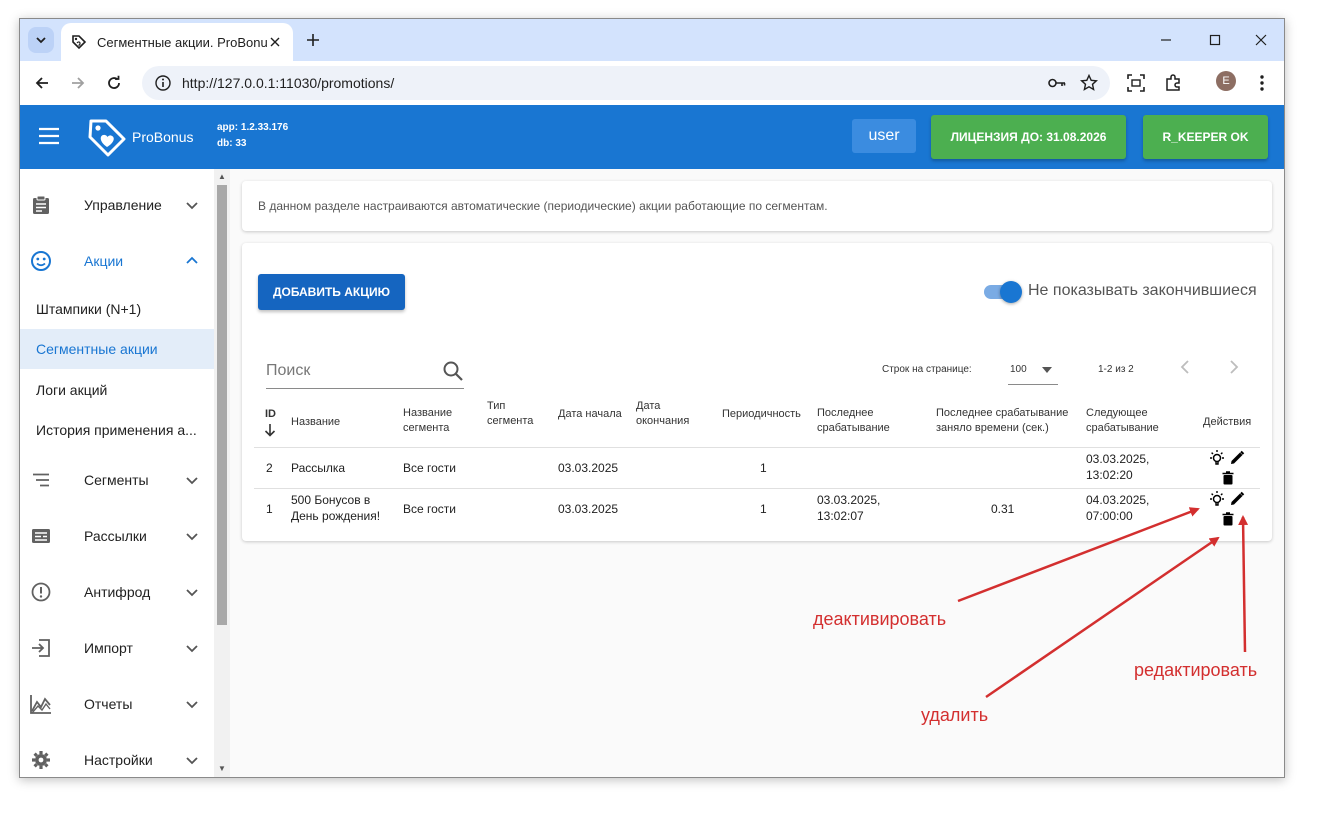 The height and width of the screenshot is (813, 1340). What do you see at coordinates (315, 422) in the screenshot?
I see `column-header-name: Название` at bounding box center [315, 422].